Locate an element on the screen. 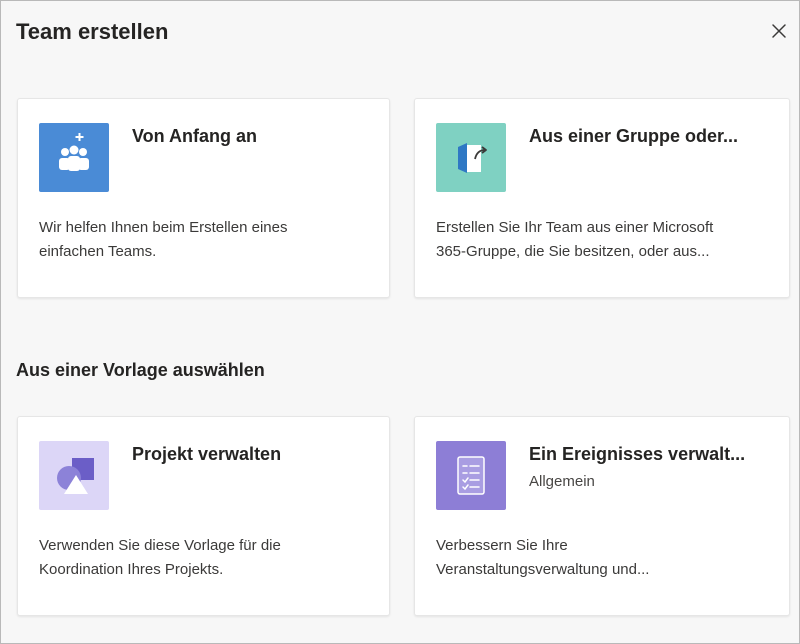 This screenshot has width=800, height=644. card-subtitle: Allgemein is located at coordinates (562, 481).